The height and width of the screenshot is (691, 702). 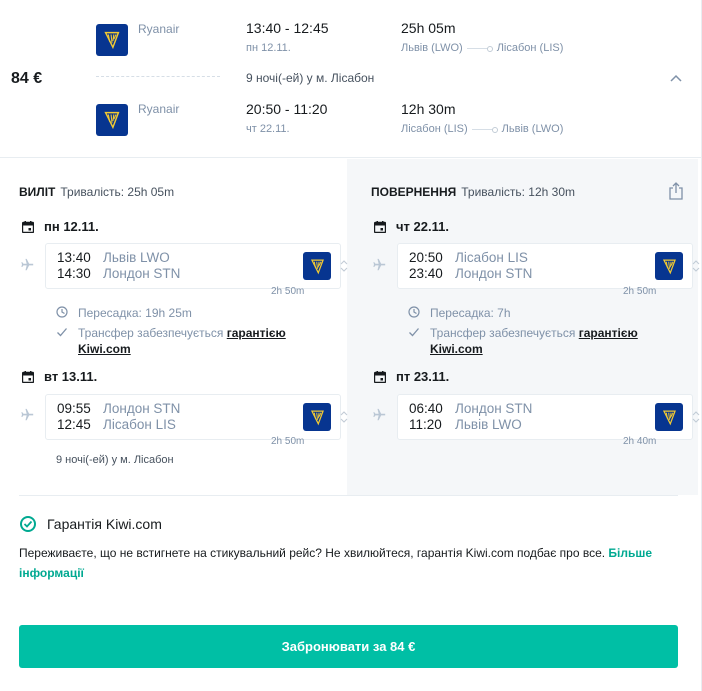 I want to click on segment-arr-time: 11:20, so click(x=425, y=424).